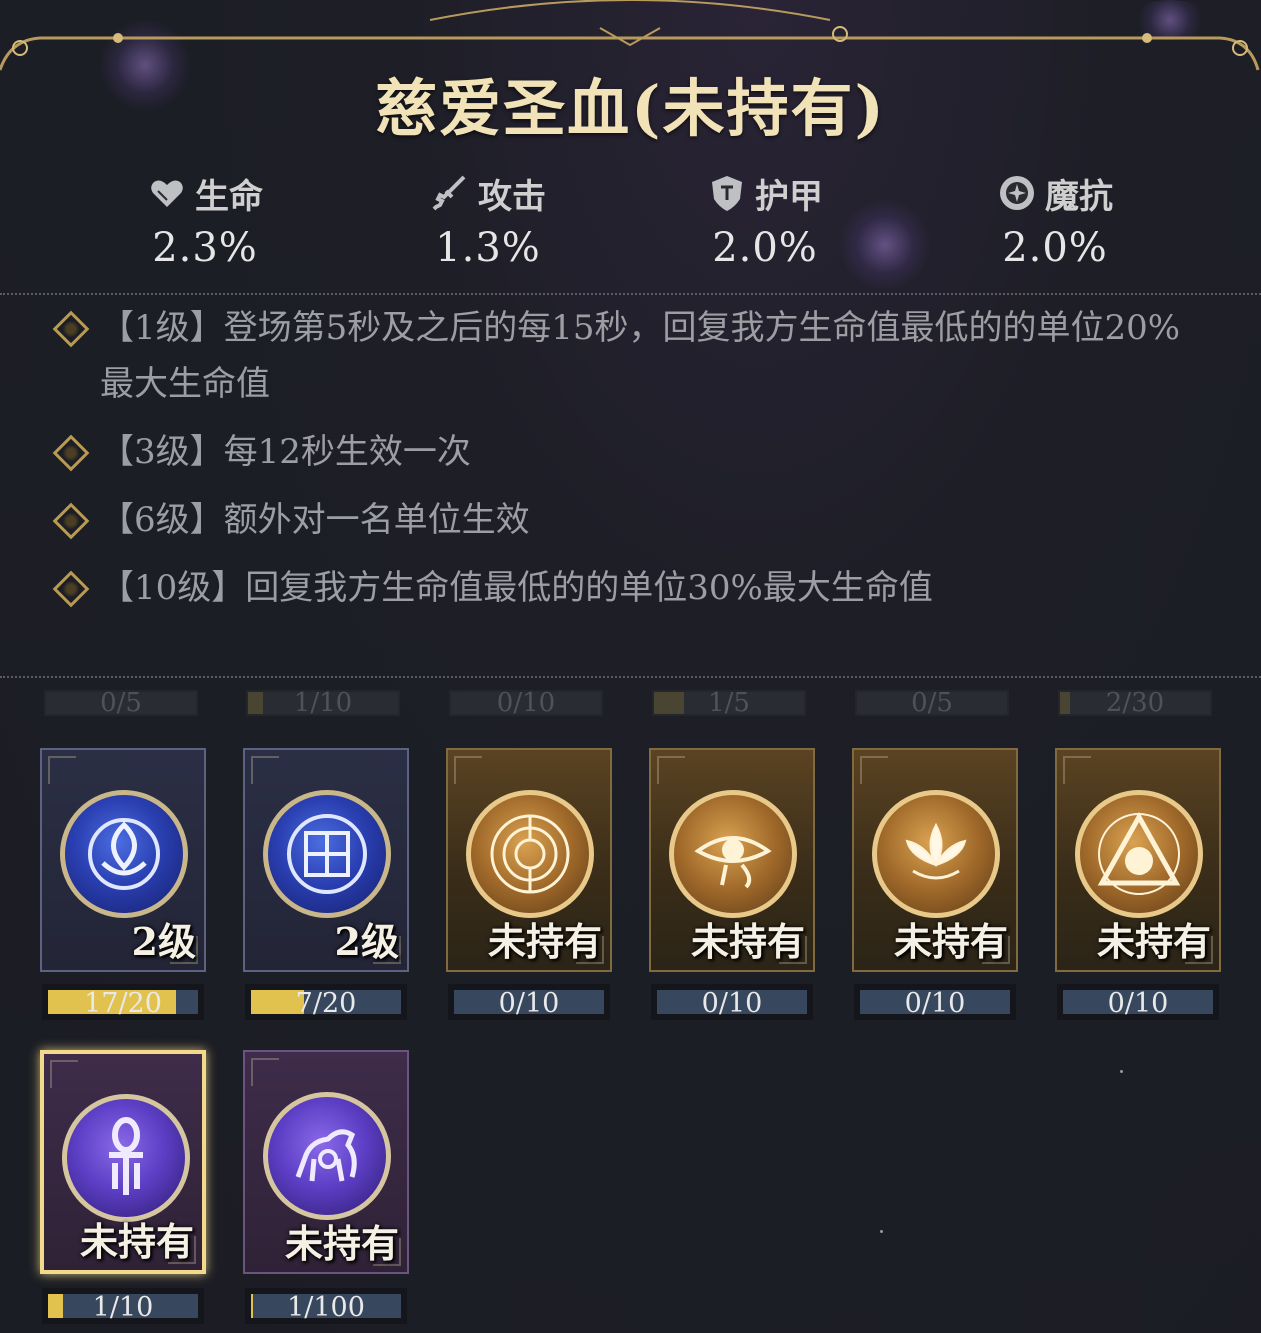  What do you see at coordinates (630, 108) in the screenshot?
I see `item-title: 慈爱圣血(未持有)` at bounding box center [630, 108].